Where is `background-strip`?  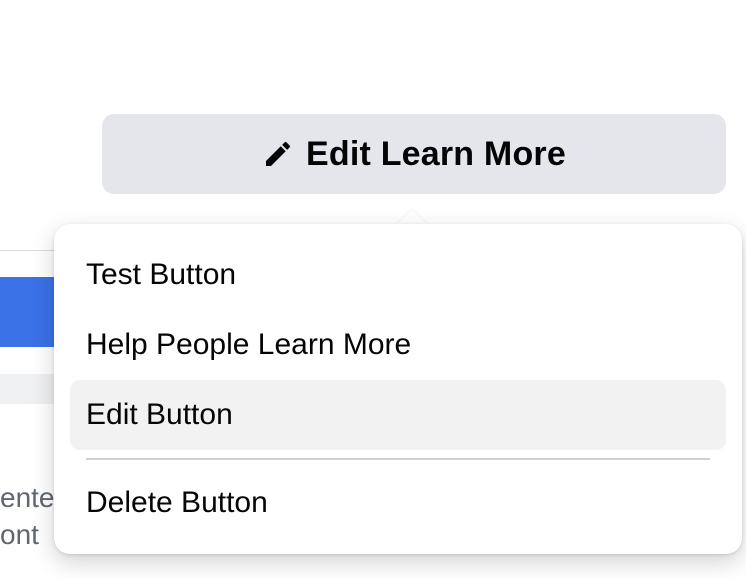 background-strip is located at coordinates (30, 389).